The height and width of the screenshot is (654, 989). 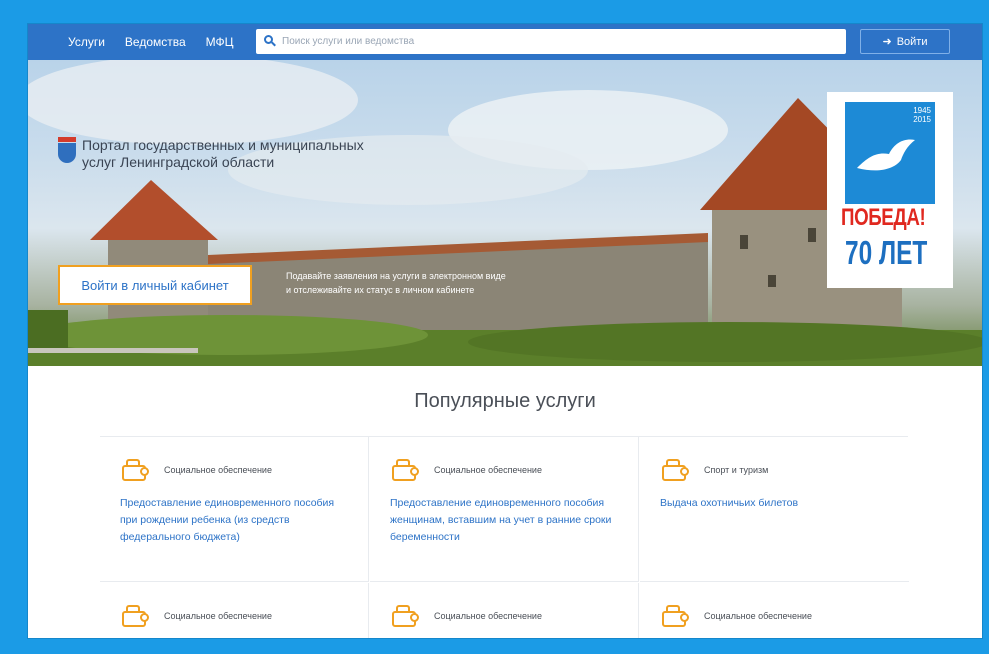 What do you see at coordinates (912, 41) in the screenshot?
I see `login-label: Войти` at bounding box center [912, 41].